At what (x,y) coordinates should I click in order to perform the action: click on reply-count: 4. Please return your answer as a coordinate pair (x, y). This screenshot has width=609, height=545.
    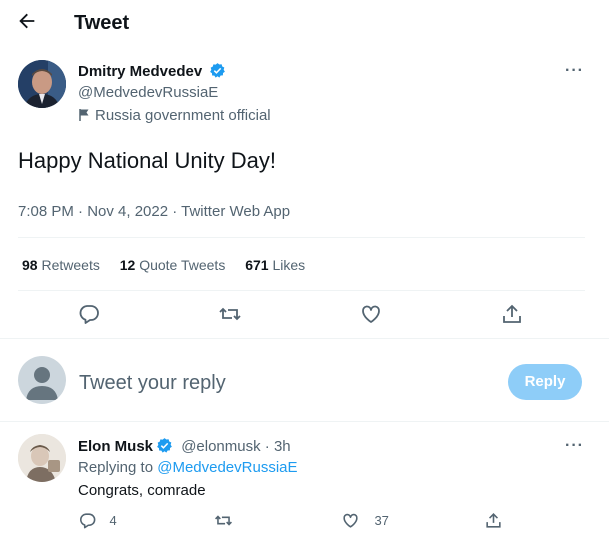
    Looking at the image, I should click on (113, 520).